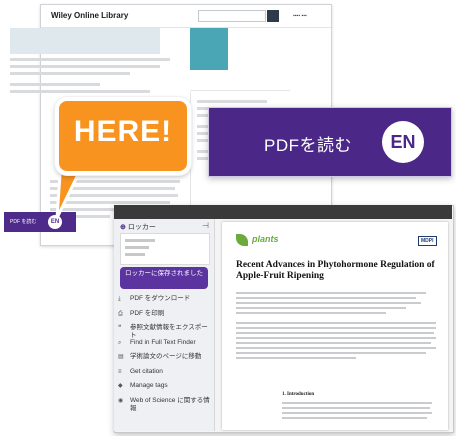  Describe the element at coordinates (170, 404) in the screenshot. I see `sidebar-menu-label: Web of Science に関する情報` at that location.